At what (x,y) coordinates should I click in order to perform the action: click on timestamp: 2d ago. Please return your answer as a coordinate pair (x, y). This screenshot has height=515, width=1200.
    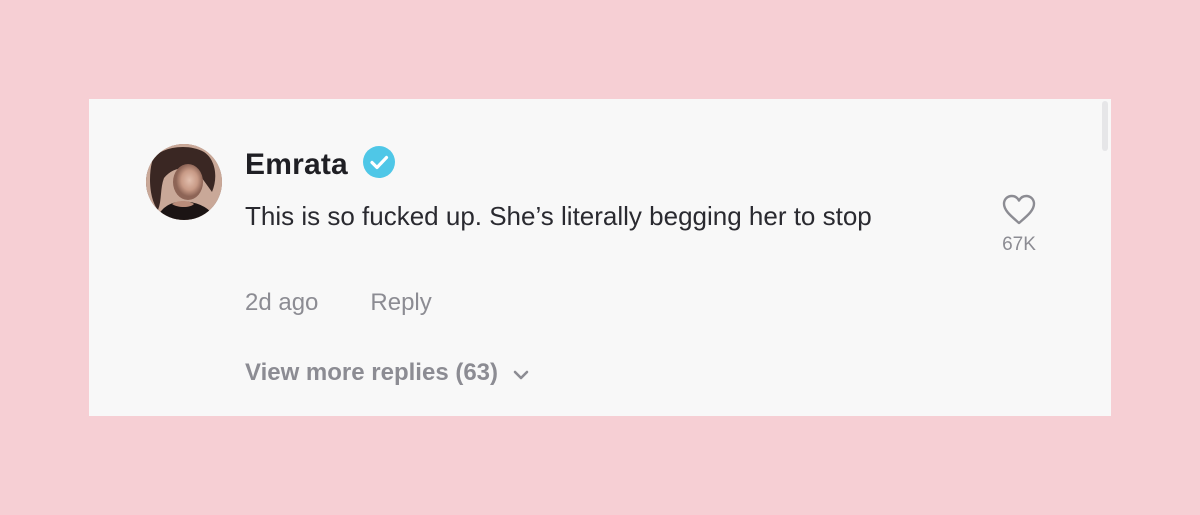
    Looking at the image, I should click on (282, 302).